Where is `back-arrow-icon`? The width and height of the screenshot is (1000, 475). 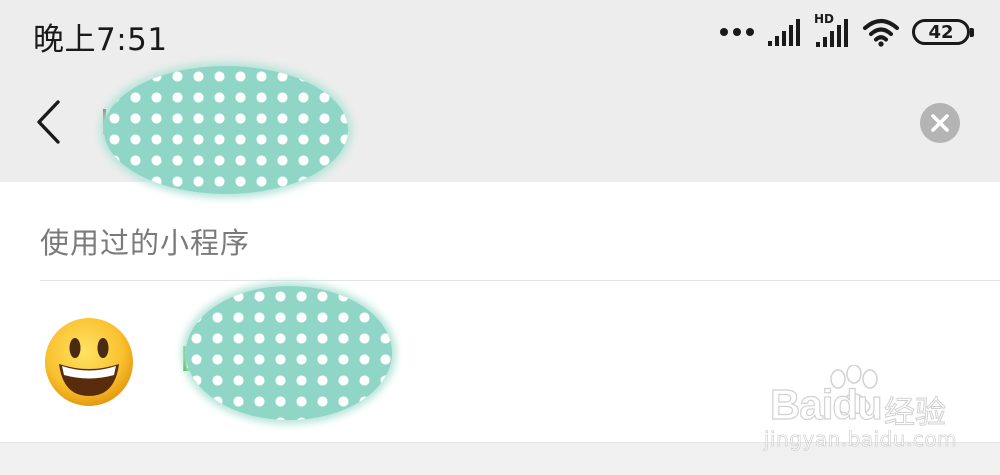
back-arrow-icon is located at coordinates (50, 123).